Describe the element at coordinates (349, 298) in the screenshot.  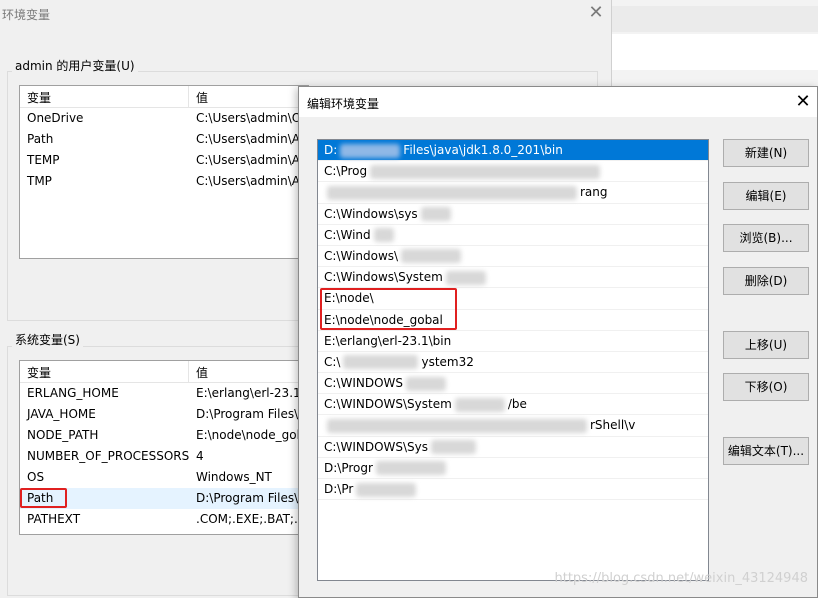
I see `path-text: E:\node\` at that location.